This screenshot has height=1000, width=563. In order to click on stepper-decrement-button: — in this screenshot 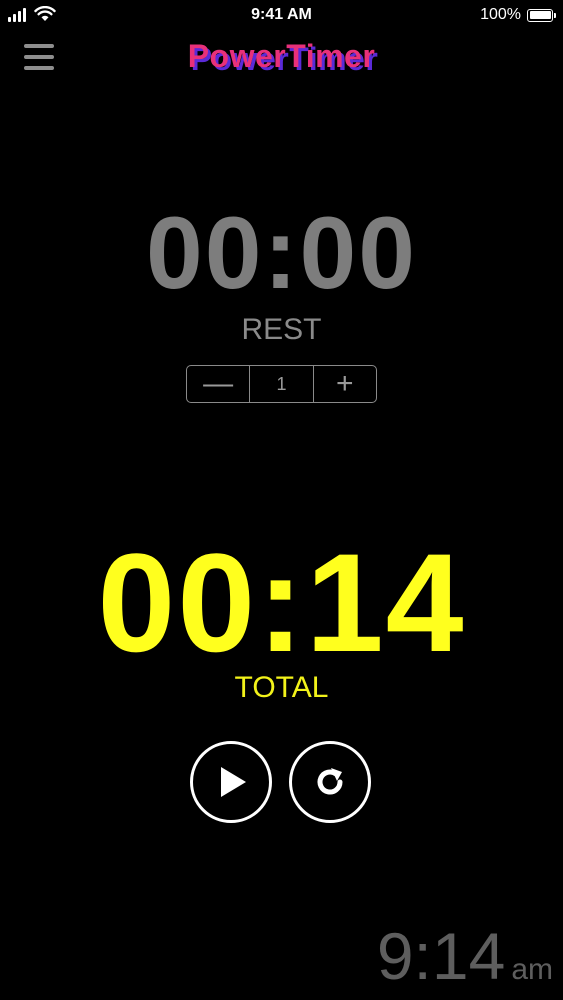, I will do `click(218, 384)`.